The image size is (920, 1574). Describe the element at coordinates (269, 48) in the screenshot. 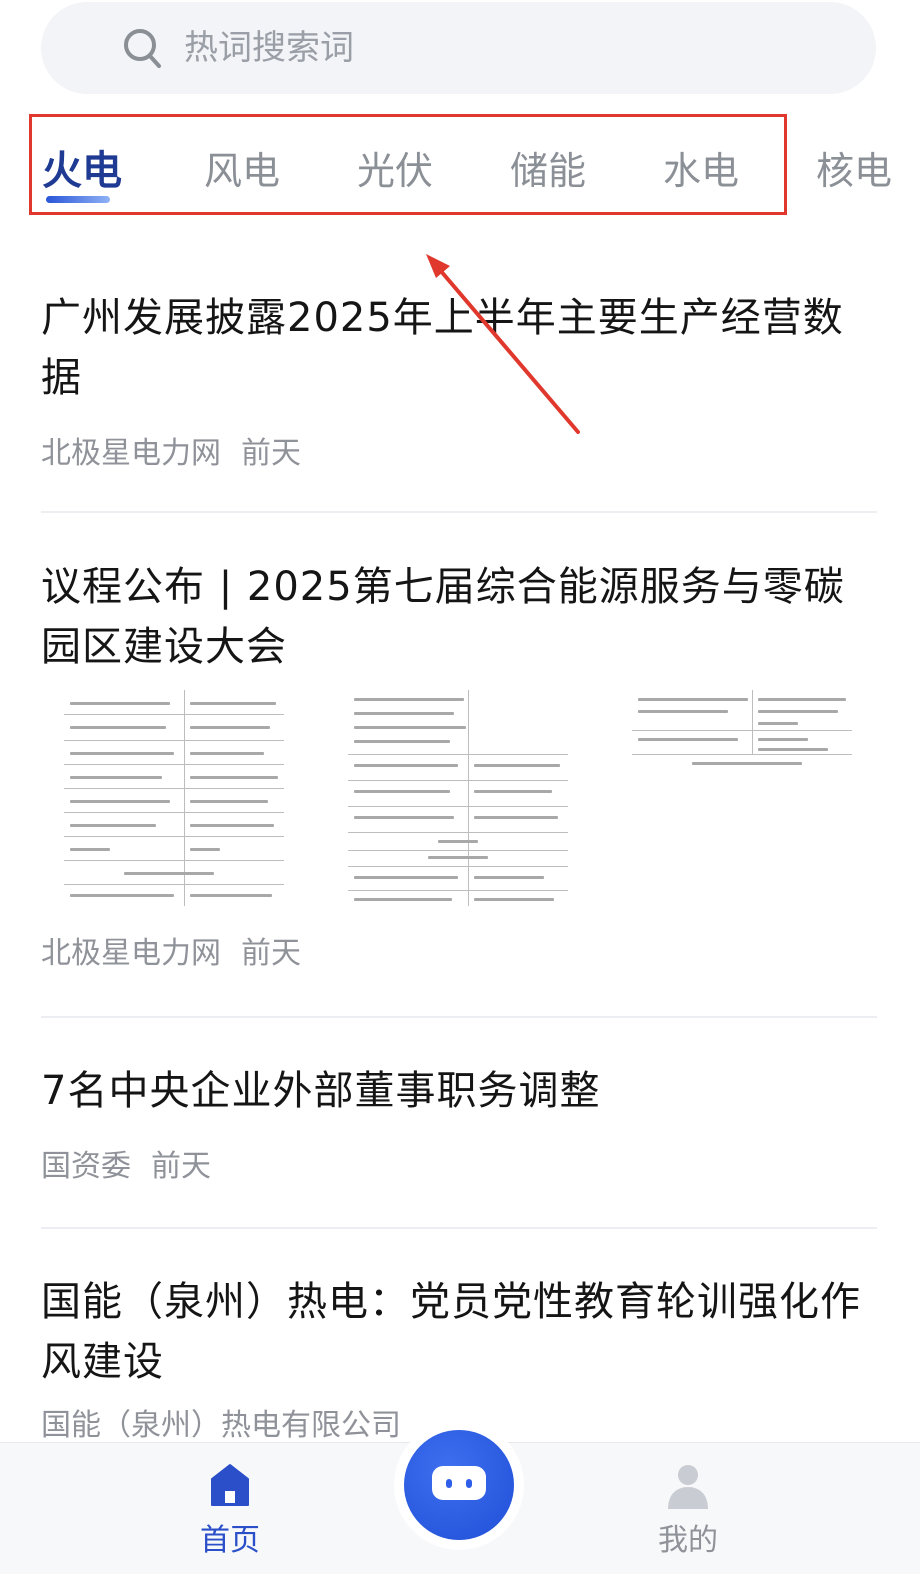

I see `search-placeholder: 热词搜索词` at that location.